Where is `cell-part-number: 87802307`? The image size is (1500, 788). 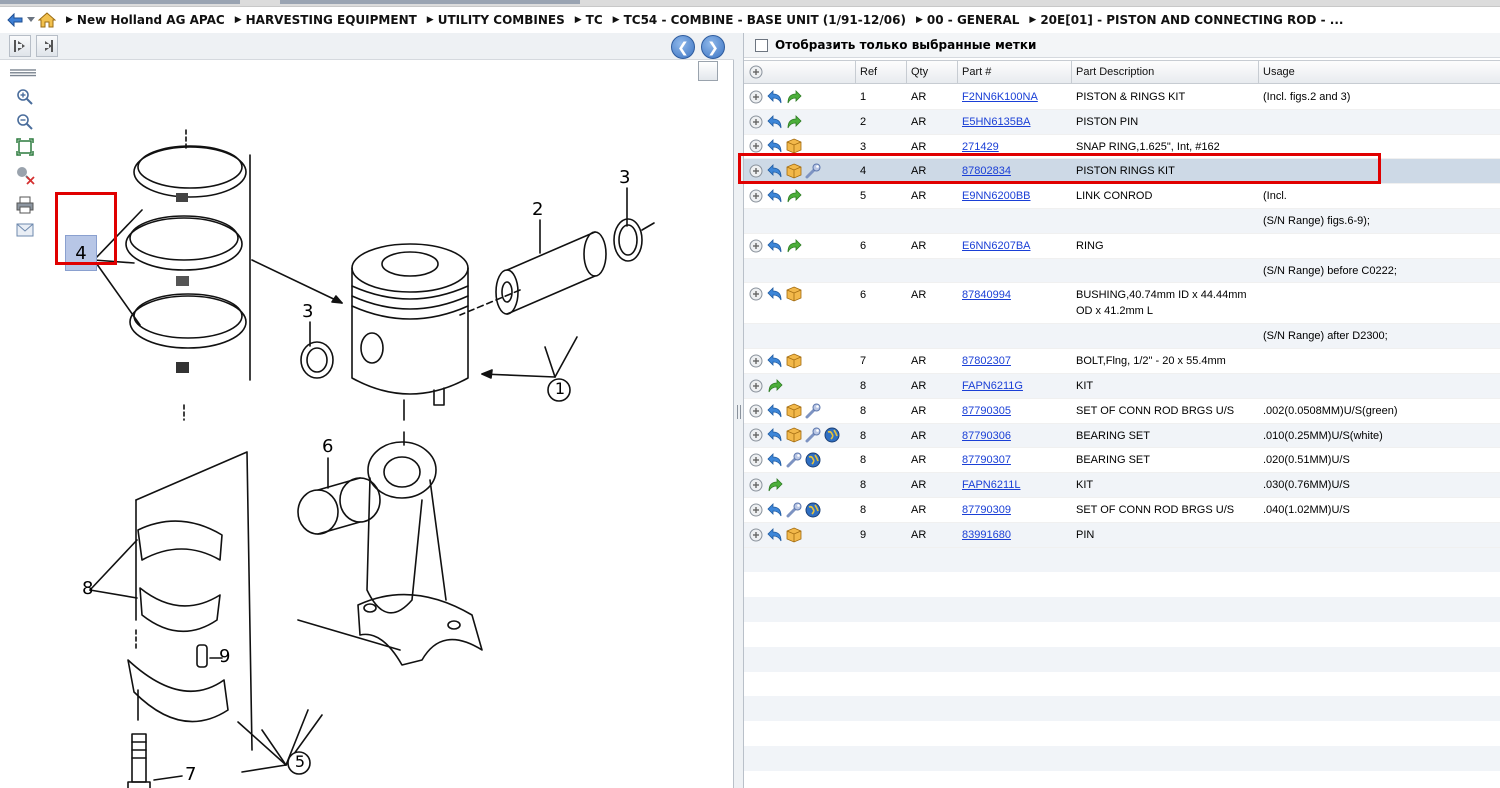
cell-part-number: 87802307 is located at coordinates (1015, 361).